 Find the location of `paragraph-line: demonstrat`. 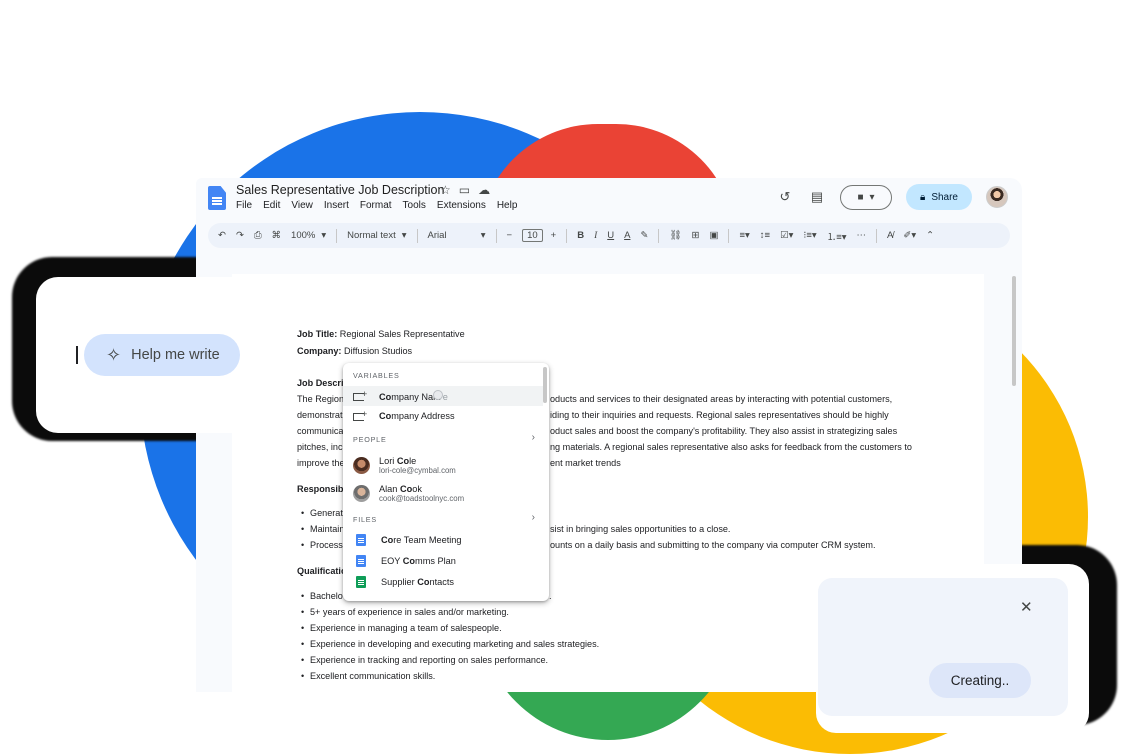

paragraph-line: demonstrat is located at coordinates (320, 415).